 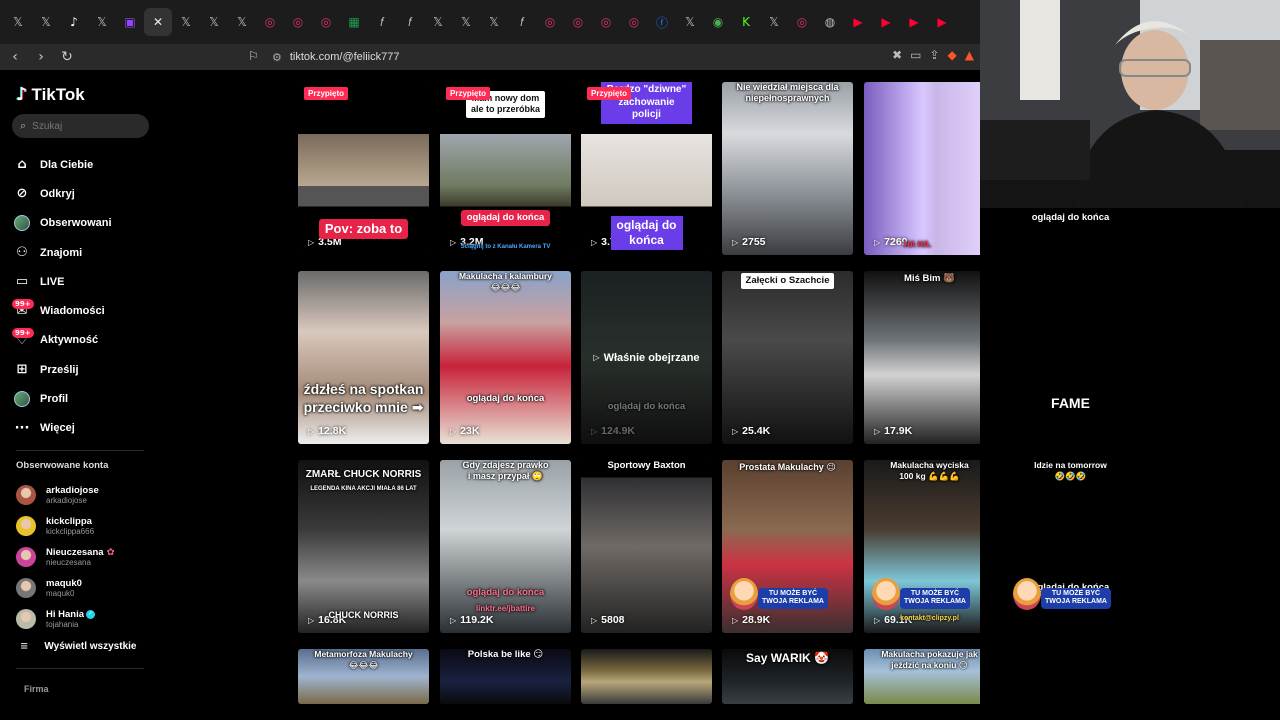 I want to click on sidebar-item-znajomi: ⚇ Znajomi, so click(x=63, y=252).